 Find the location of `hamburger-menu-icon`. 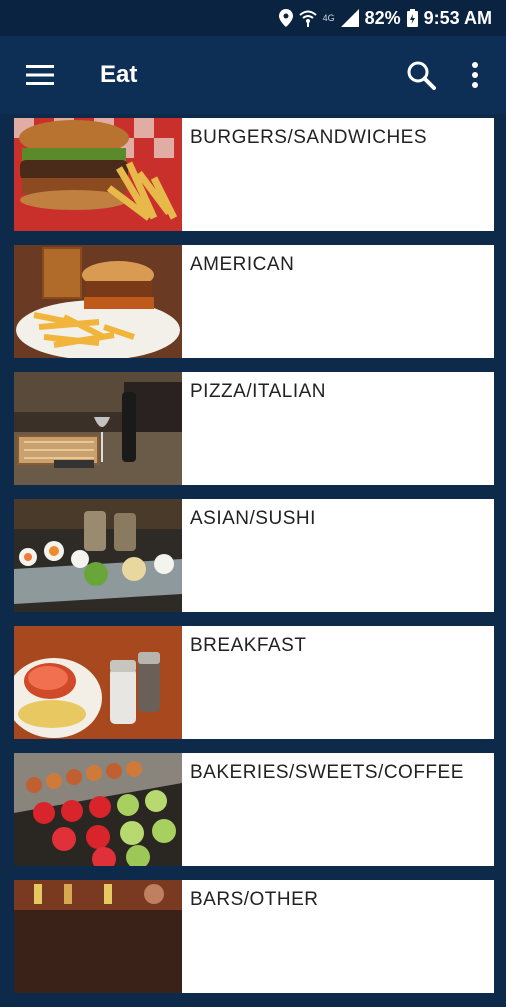

hamburger-menu-icon is located at coordinates (40, 75).